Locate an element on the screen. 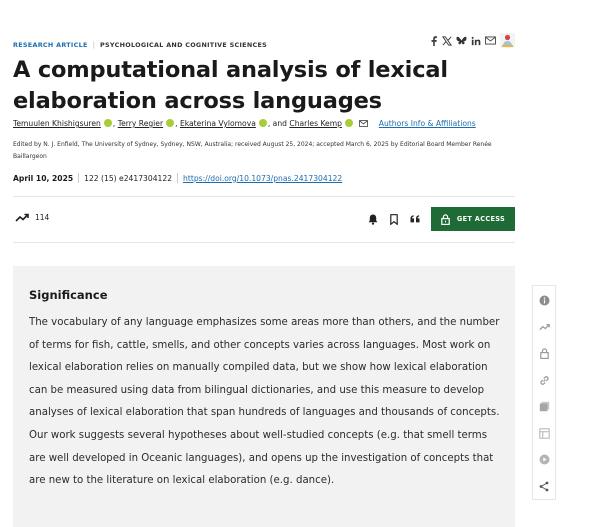 The width and height of the screenshot is (600, 527). lock-icon is located at coordinates (445, 219).